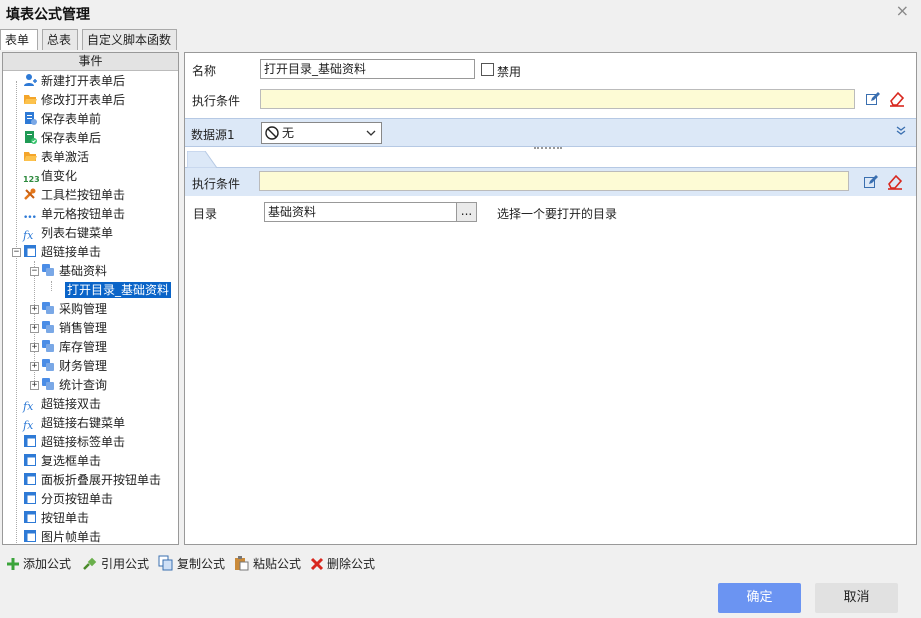 The image size is (921, 618). I want to click on plug-icon, so click(90, 563).